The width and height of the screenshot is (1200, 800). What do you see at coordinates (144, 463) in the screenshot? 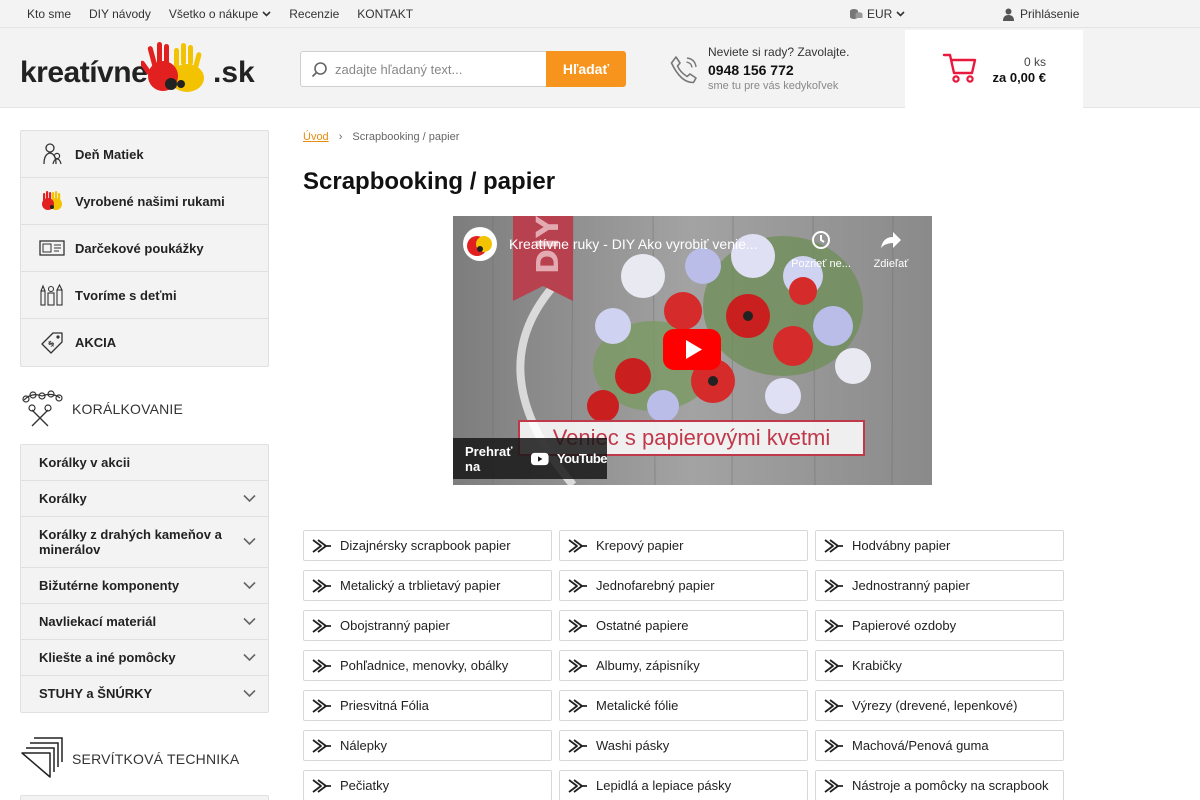
I see `category-beads-sale: Korálky v akcii` at bounding box center [144, 463].